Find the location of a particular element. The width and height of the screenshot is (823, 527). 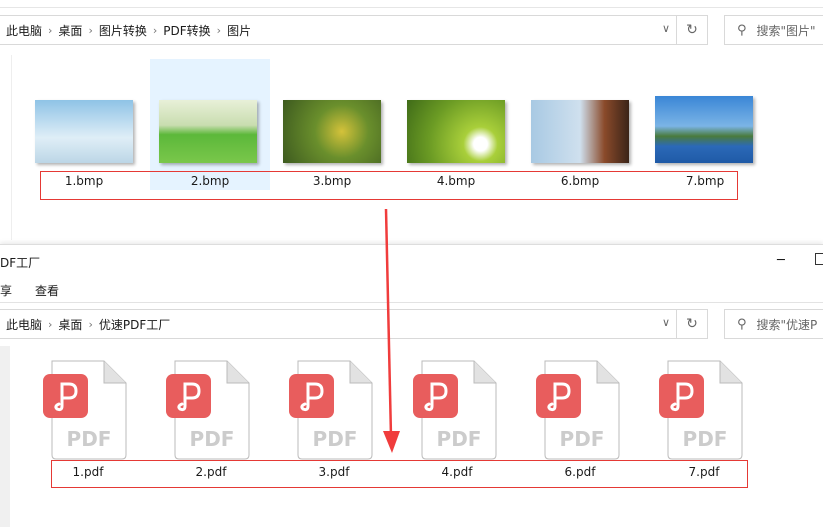

thumbnail-harbor is located at coordinates (704, 129).